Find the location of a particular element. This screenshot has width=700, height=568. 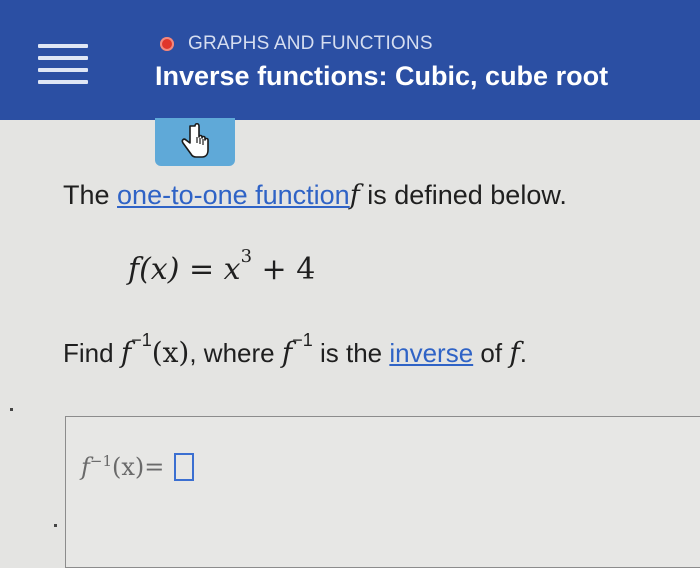

answer-exp: −1 is located at coordinates (101, 461).